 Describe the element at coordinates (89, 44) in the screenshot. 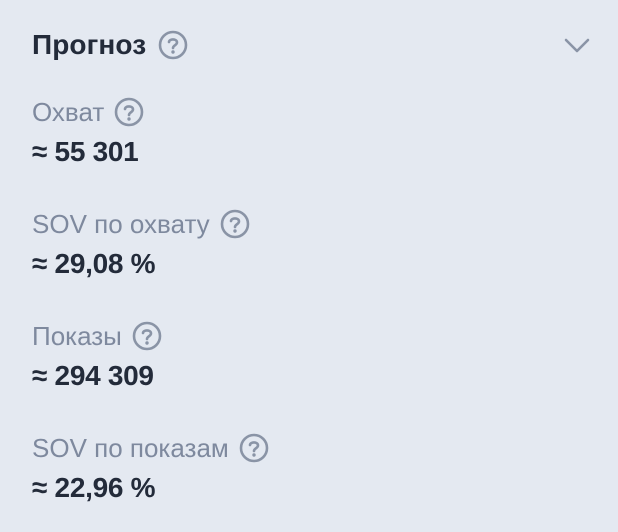

I see `forecast-title: Прогноз` at that location.